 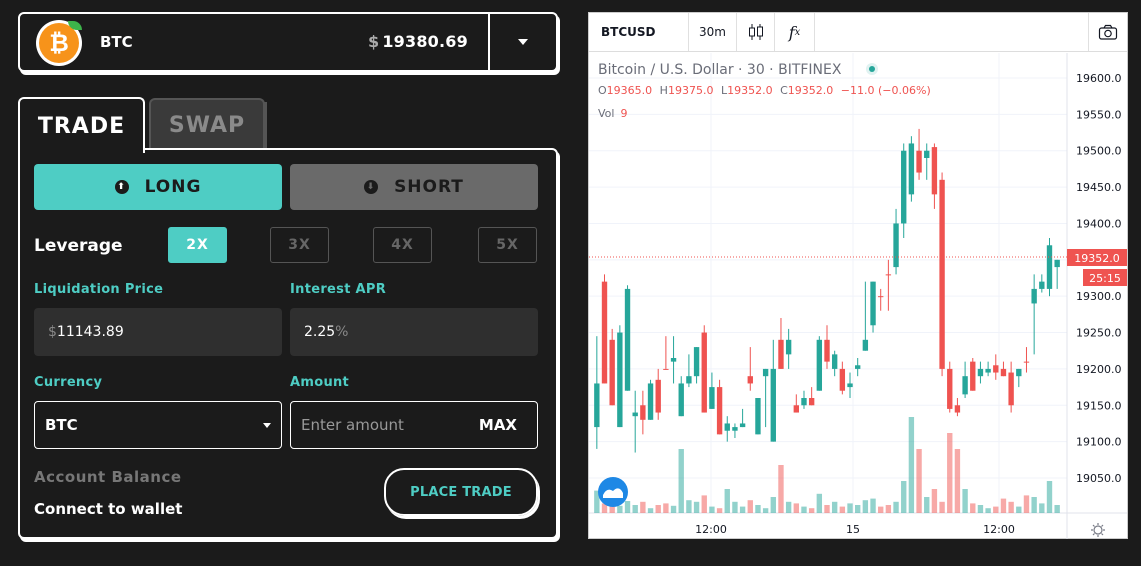 I want to click on asset-selector: ₿ BTC $19380.69, so click(x=288, y=42).